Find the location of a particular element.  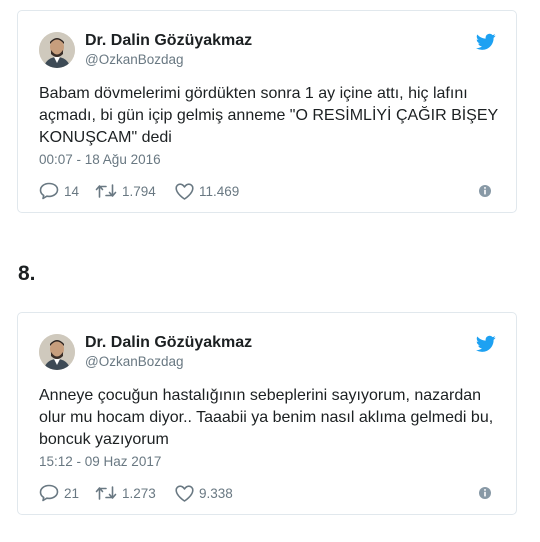

tweet-actions: 21 1.273 9.338 is located at coordinates (267, 493).